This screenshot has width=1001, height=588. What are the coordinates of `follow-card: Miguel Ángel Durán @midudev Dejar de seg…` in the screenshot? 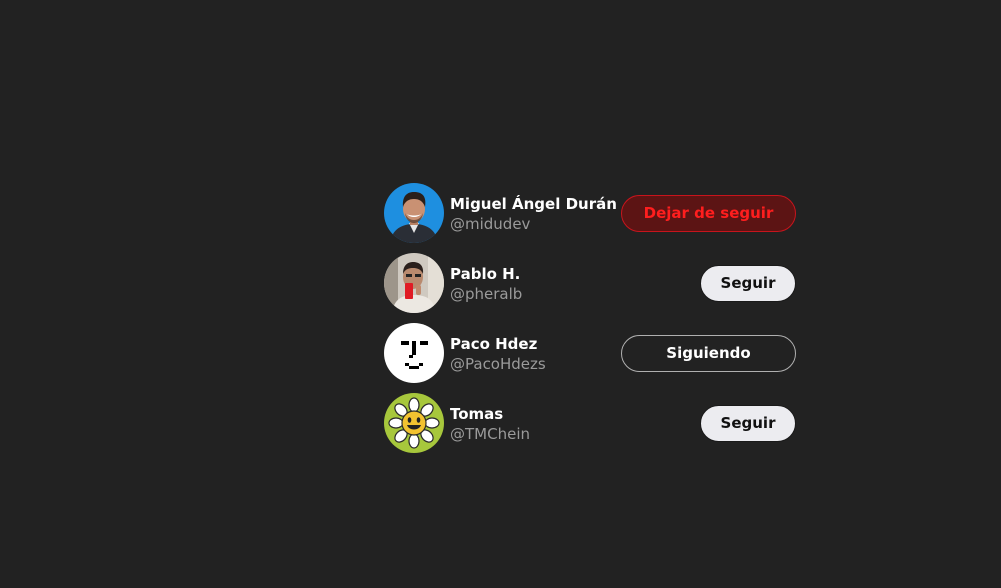 It's located at (590, 213).